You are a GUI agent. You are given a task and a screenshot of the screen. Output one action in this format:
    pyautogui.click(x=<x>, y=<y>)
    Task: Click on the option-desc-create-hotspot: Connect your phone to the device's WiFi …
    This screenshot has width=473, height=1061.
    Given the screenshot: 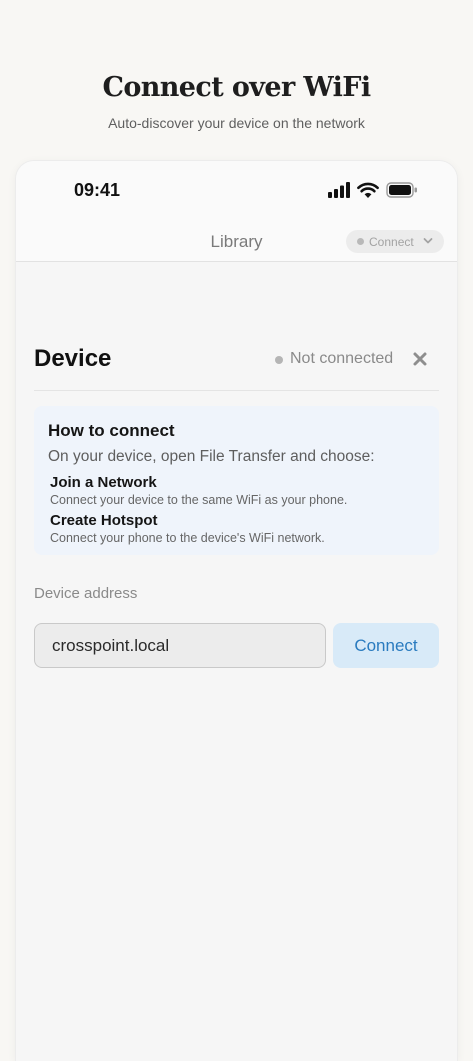 What is the action you would take?
    pyautogui.click(x=187, y=538)
    